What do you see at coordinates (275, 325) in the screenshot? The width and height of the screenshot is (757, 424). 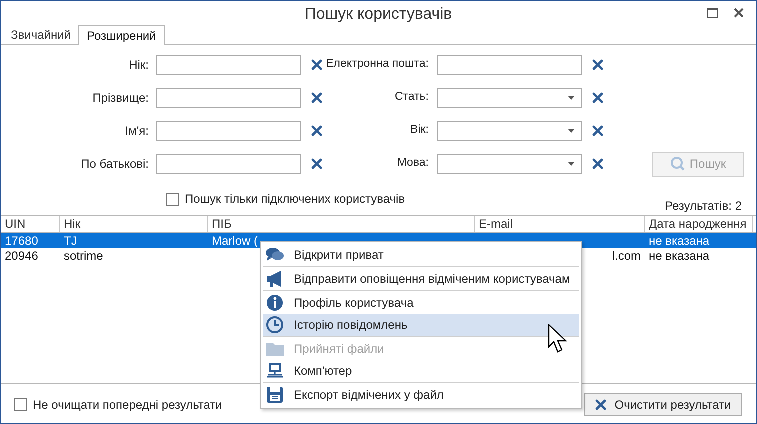 I see `clock-icon` at bounding box center [275, 325].